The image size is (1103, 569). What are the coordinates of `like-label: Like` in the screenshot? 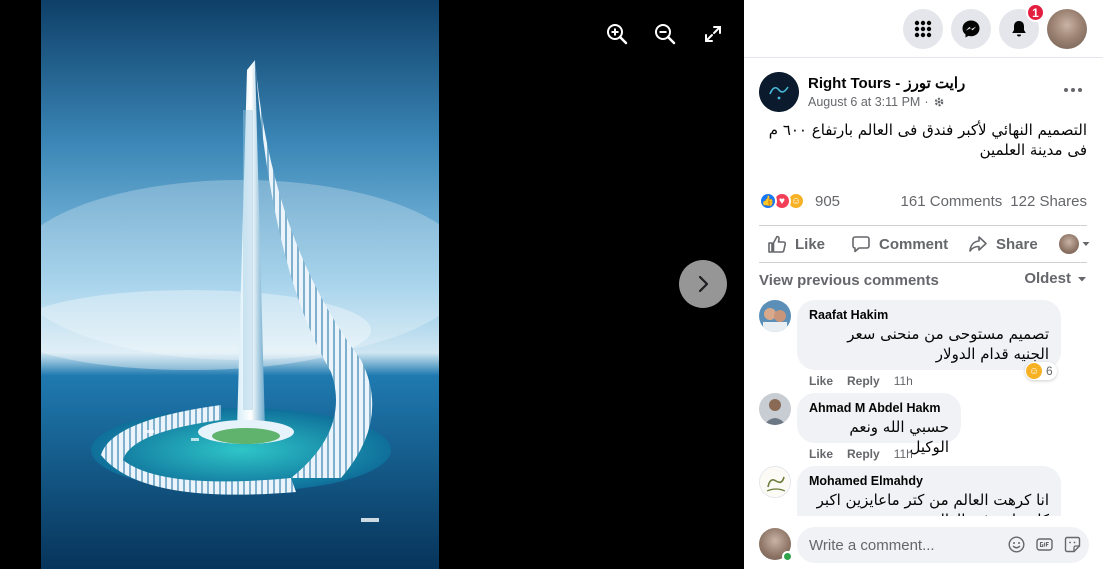 It's located at (810, 244).